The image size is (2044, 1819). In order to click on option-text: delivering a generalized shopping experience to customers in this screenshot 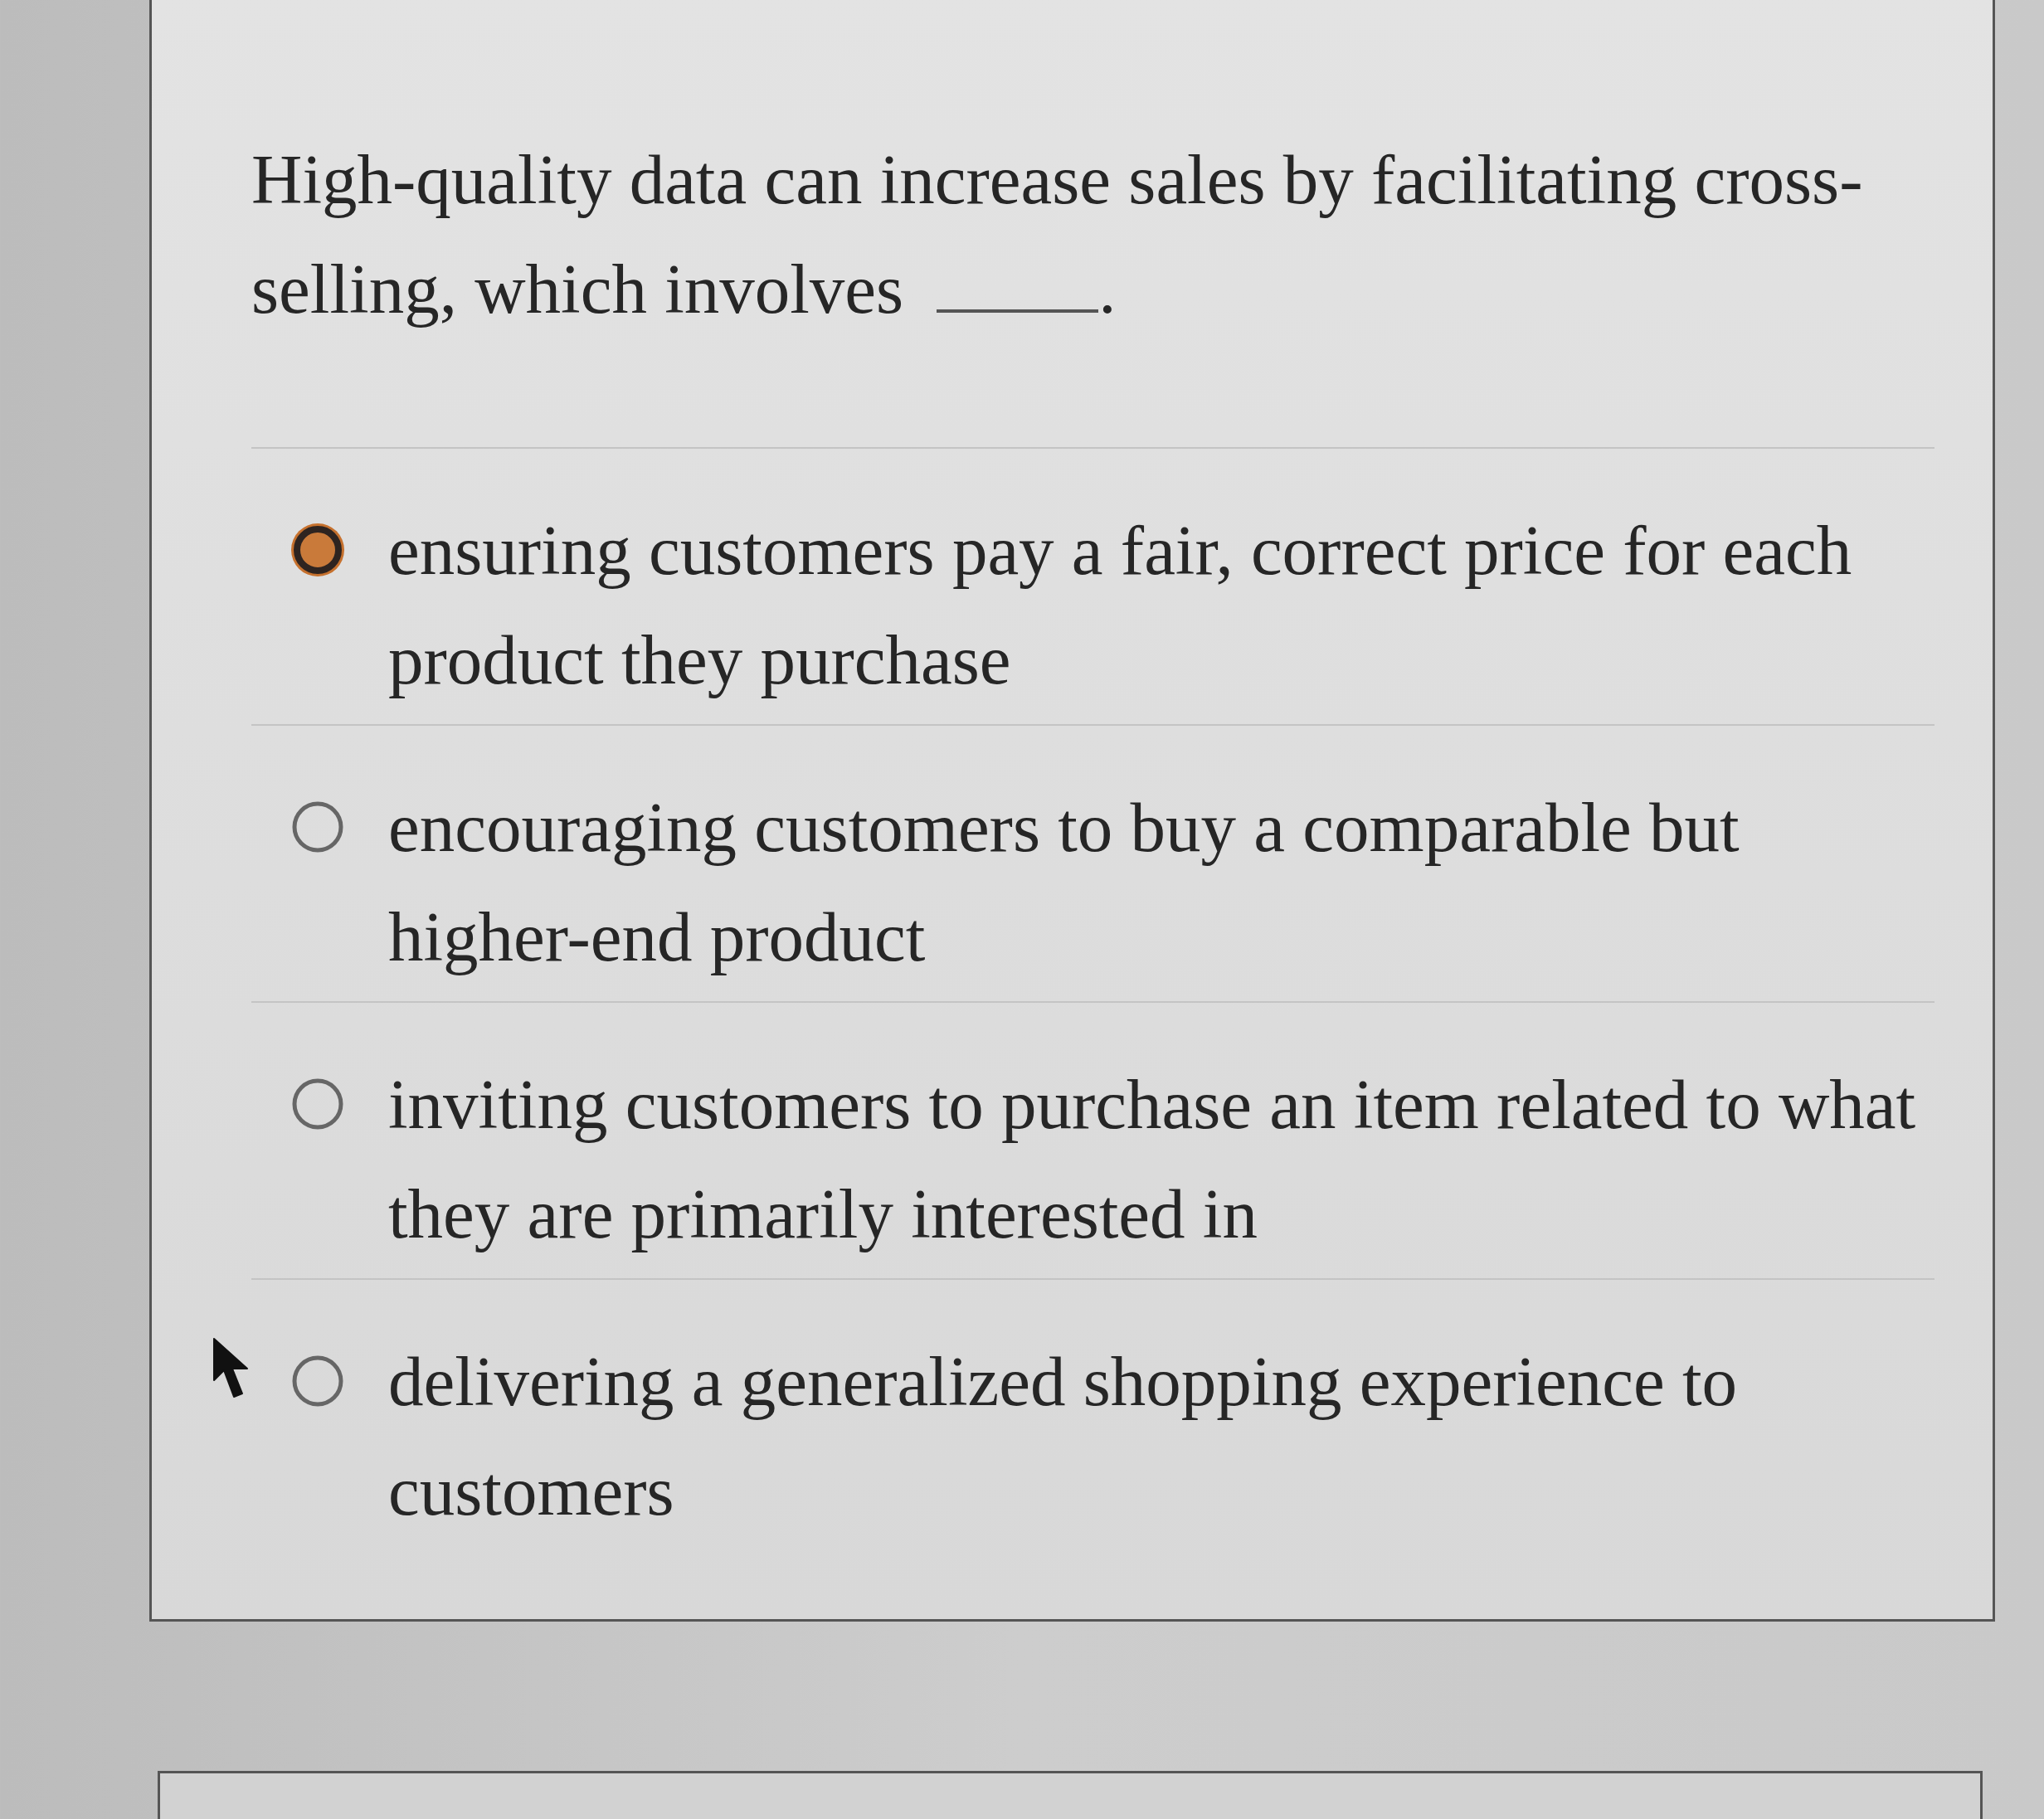, I will do `click(1063, 1436)`.